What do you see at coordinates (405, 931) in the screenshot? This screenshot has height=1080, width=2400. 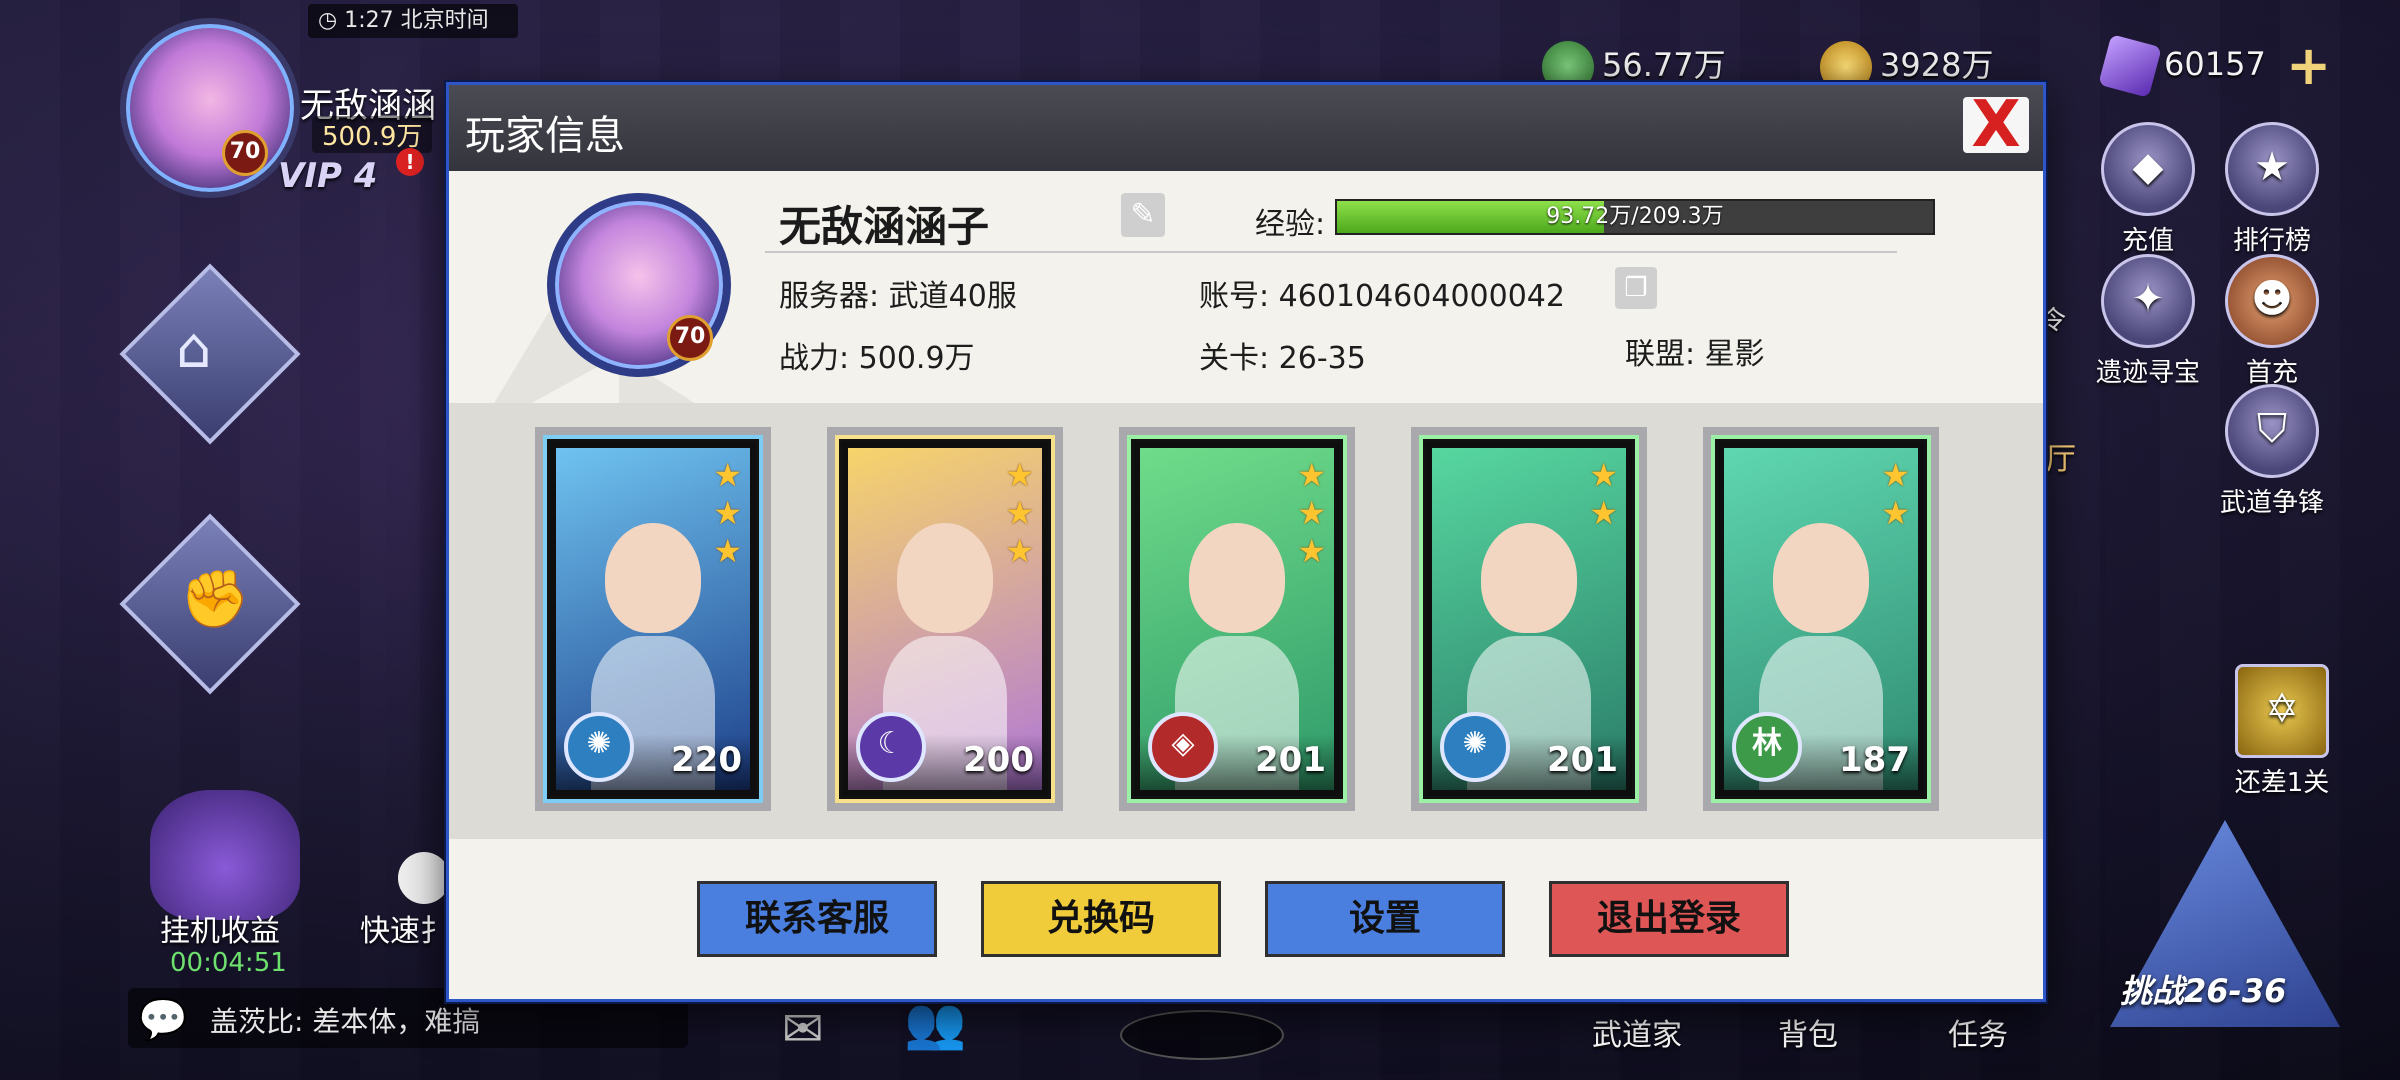 I see `quick-idle-label: 快速扌` at bounding box center [405, 931].